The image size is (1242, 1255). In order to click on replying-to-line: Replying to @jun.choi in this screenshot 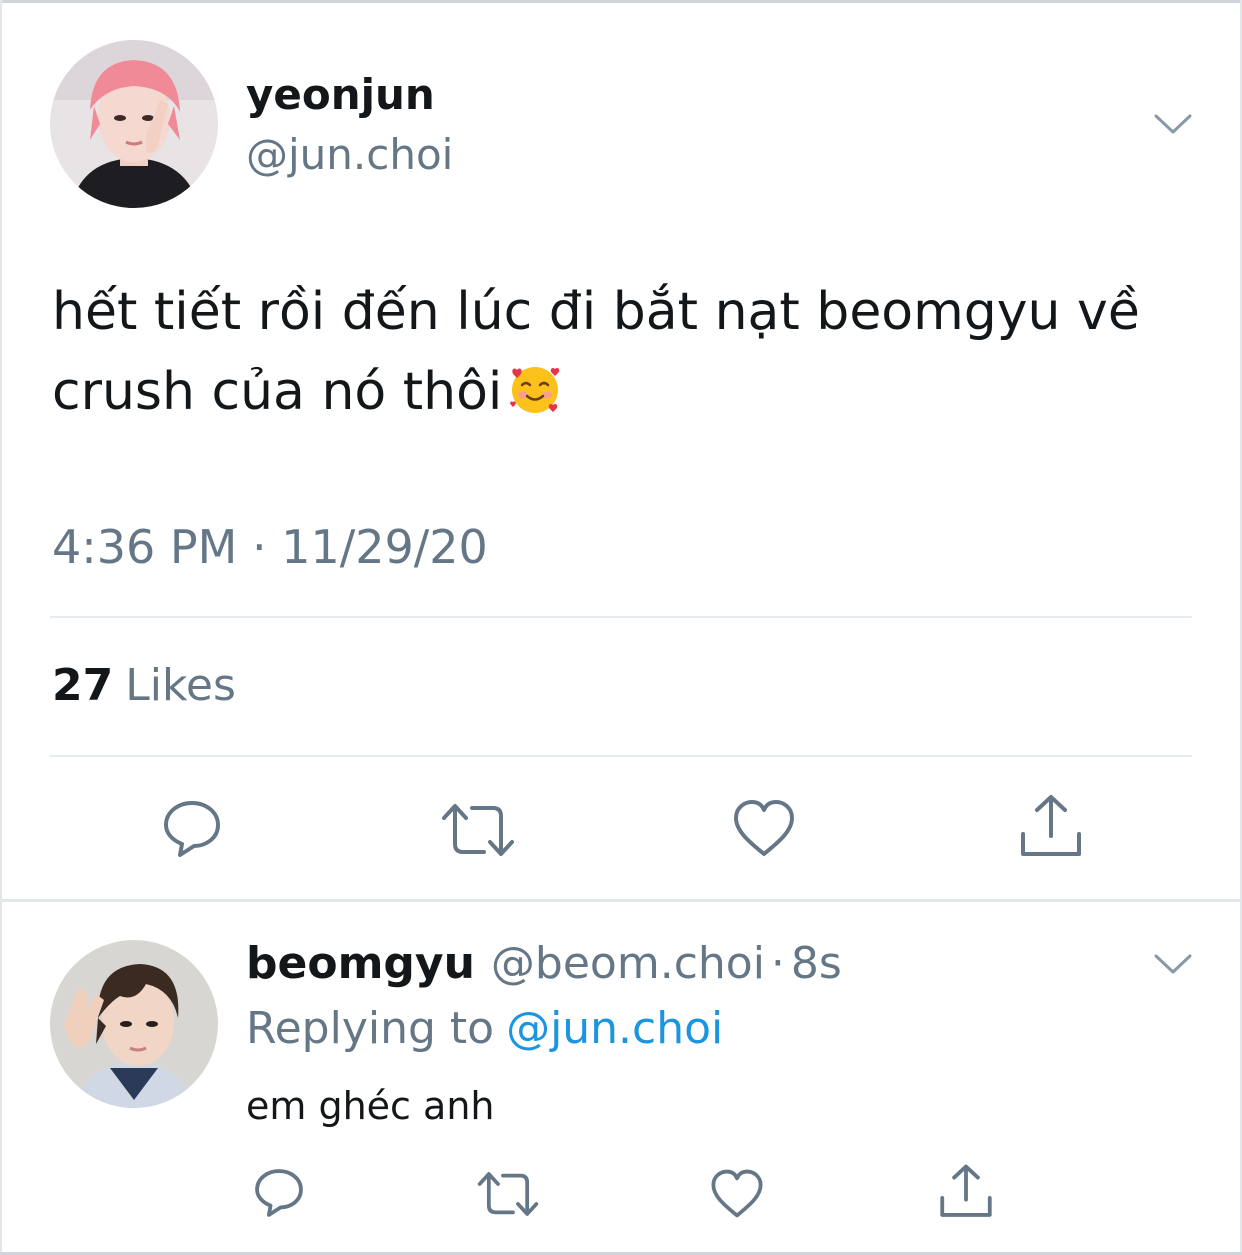, I will do `click(484, 1028)`.